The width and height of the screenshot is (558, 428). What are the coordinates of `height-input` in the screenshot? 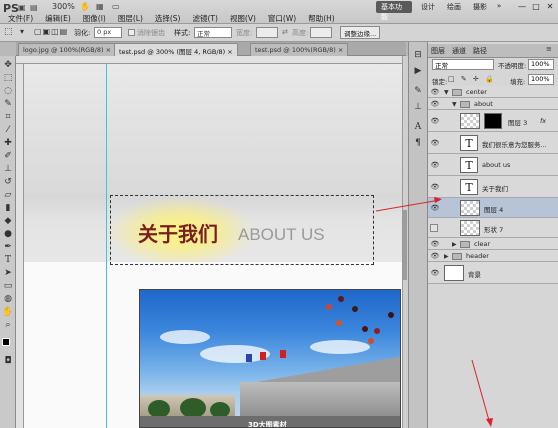 It's located at (321, 32).